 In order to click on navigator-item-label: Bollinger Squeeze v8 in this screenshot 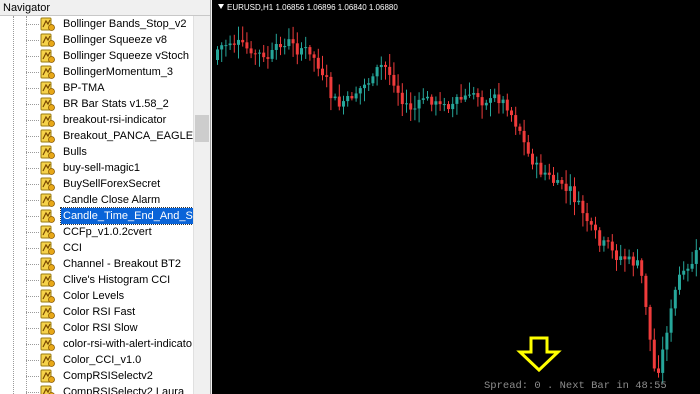, I will do `click(115, 40)`.